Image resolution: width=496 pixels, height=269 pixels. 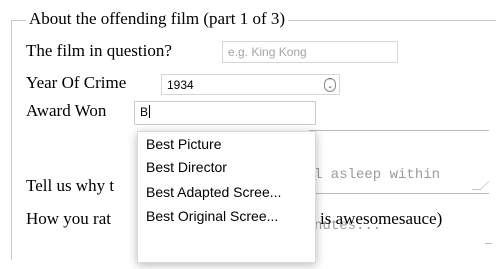 What do you see at coordinates (180, 85) in the screenshot?
I see `year-input-value: 1934` at bounding box center [180, 85].